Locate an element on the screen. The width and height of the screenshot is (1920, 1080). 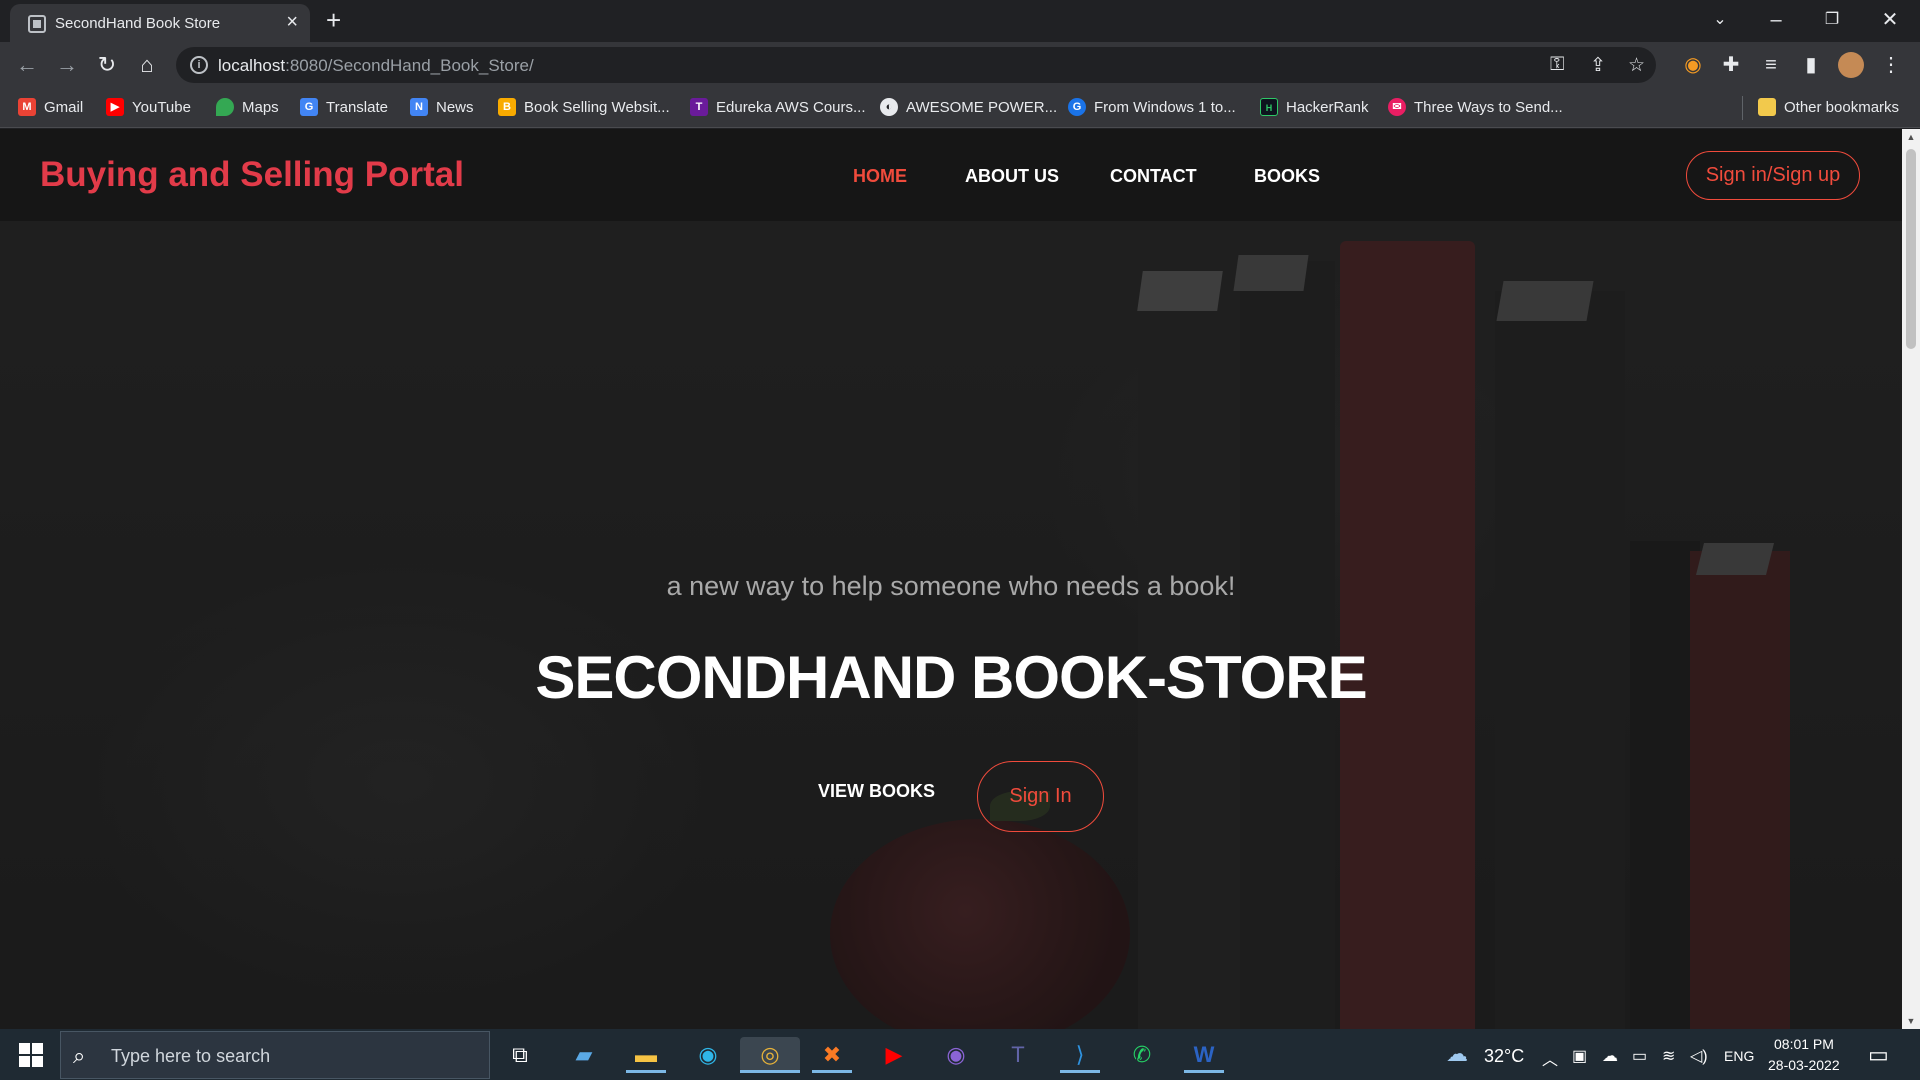
clock-time: 08:01 PM is located at coordinates (1804, 1044).